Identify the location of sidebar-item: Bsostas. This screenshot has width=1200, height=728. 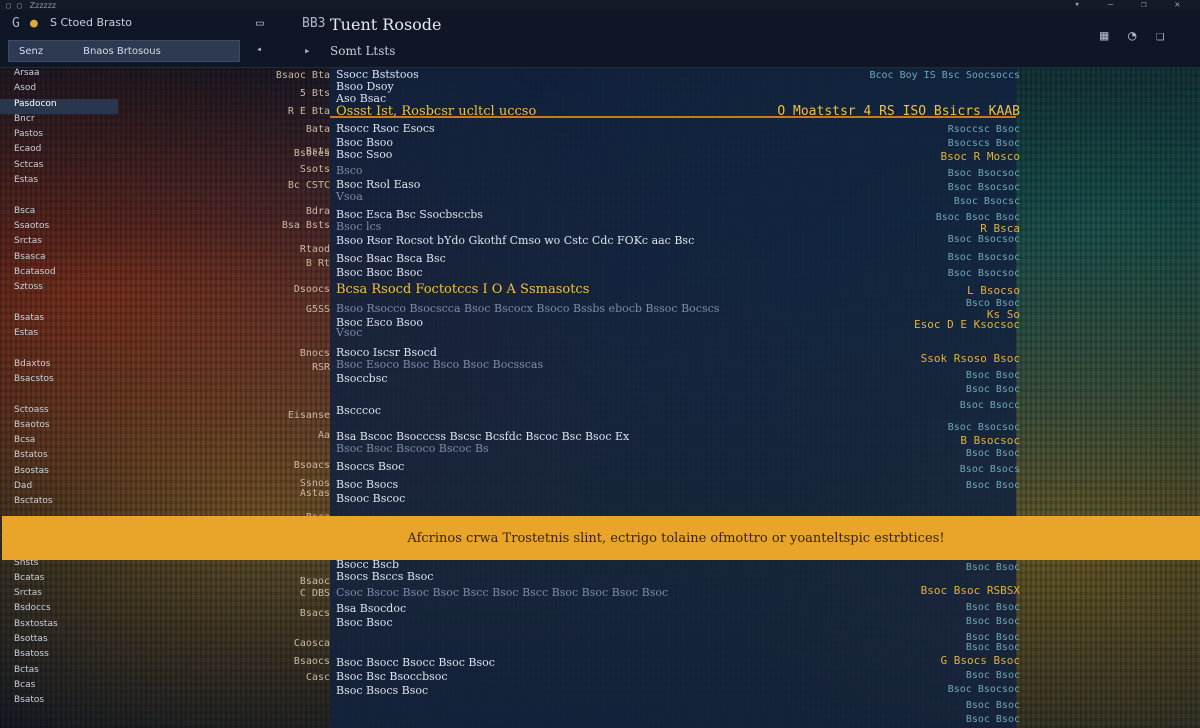
(59, 473).